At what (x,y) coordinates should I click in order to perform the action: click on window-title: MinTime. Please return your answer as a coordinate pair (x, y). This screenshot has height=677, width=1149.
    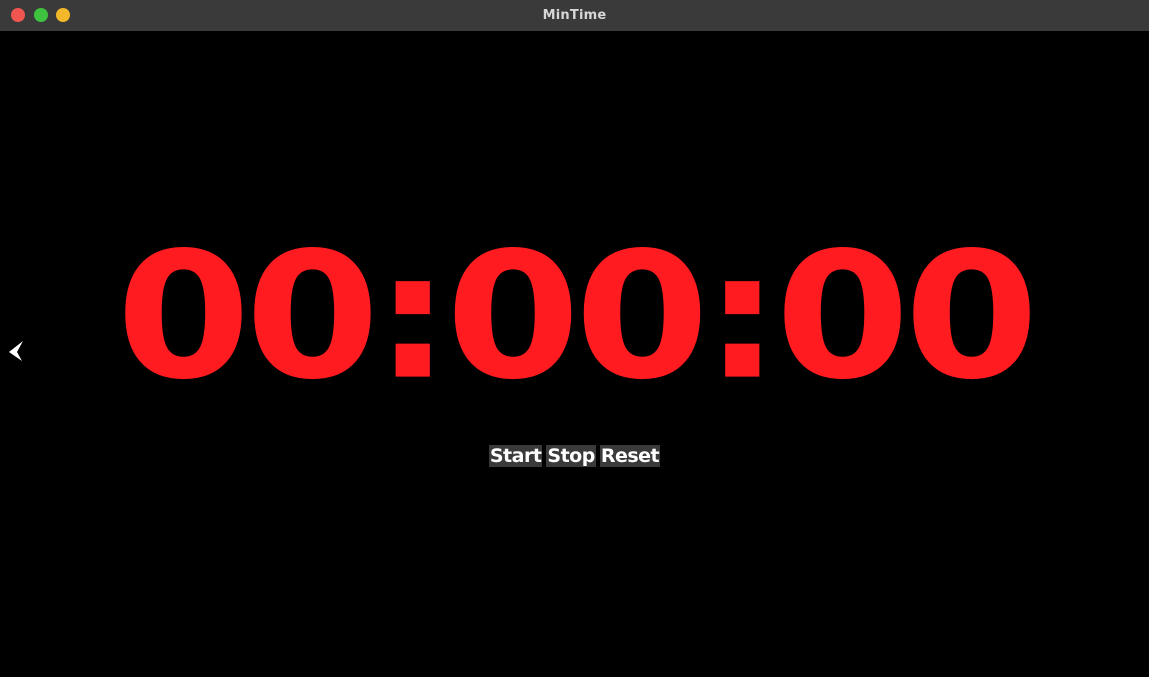
    Looking at the image, I should click on (574, 15).